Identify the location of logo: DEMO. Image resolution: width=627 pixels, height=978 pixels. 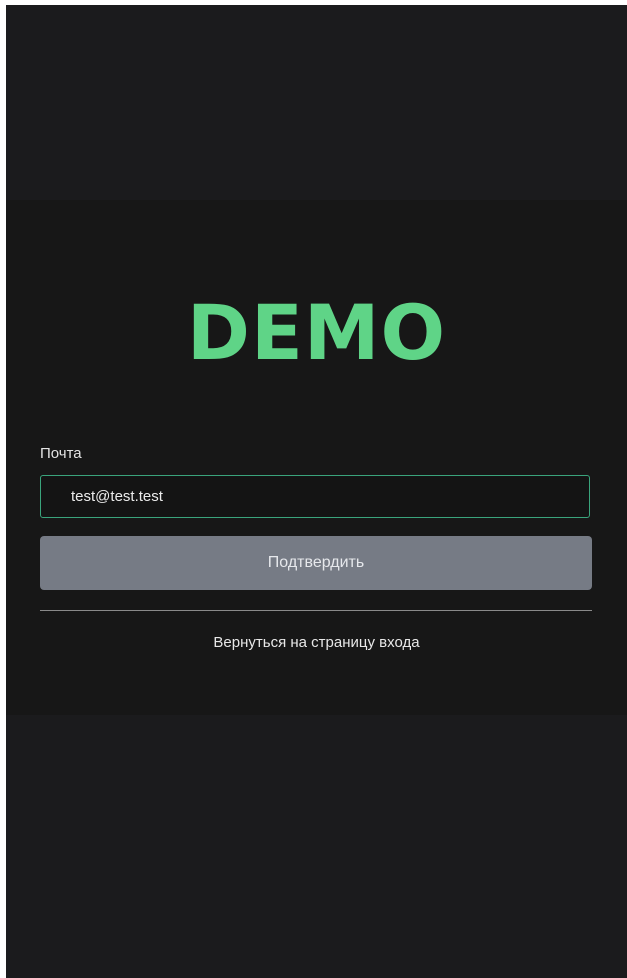
(316, 332).